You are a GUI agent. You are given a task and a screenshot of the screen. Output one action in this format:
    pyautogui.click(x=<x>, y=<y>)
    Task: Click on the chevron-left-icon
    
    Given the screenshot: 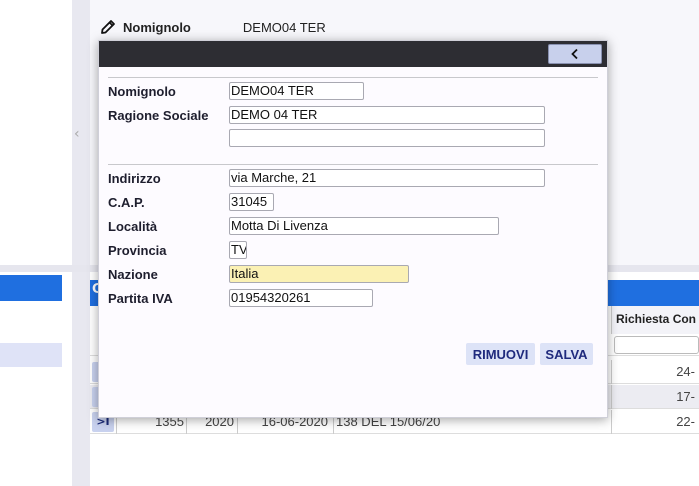 What is the action you would take?
    pyautogui.click(x=574, y=54)
    